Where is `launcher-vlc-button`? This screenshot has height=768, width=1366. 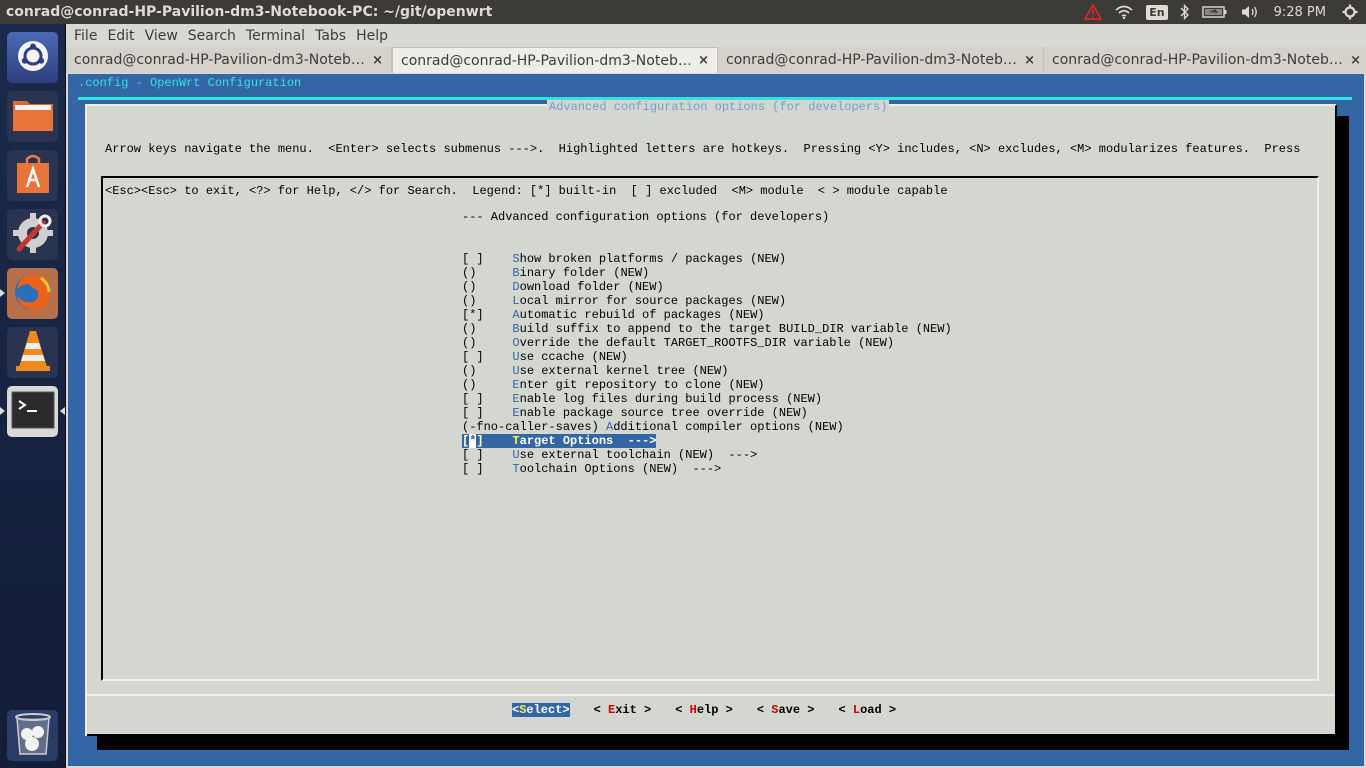 launcher-vlc-button is located at coordinates (32, 352).